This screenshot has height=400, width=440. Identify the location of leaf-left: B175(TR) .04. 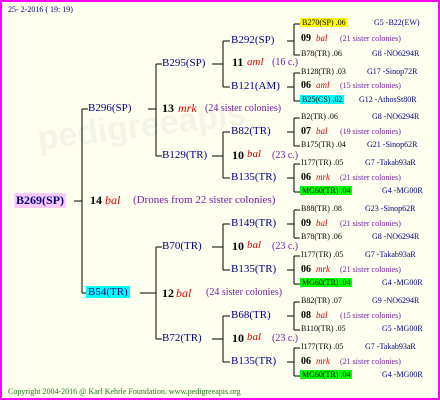
(323, 144).